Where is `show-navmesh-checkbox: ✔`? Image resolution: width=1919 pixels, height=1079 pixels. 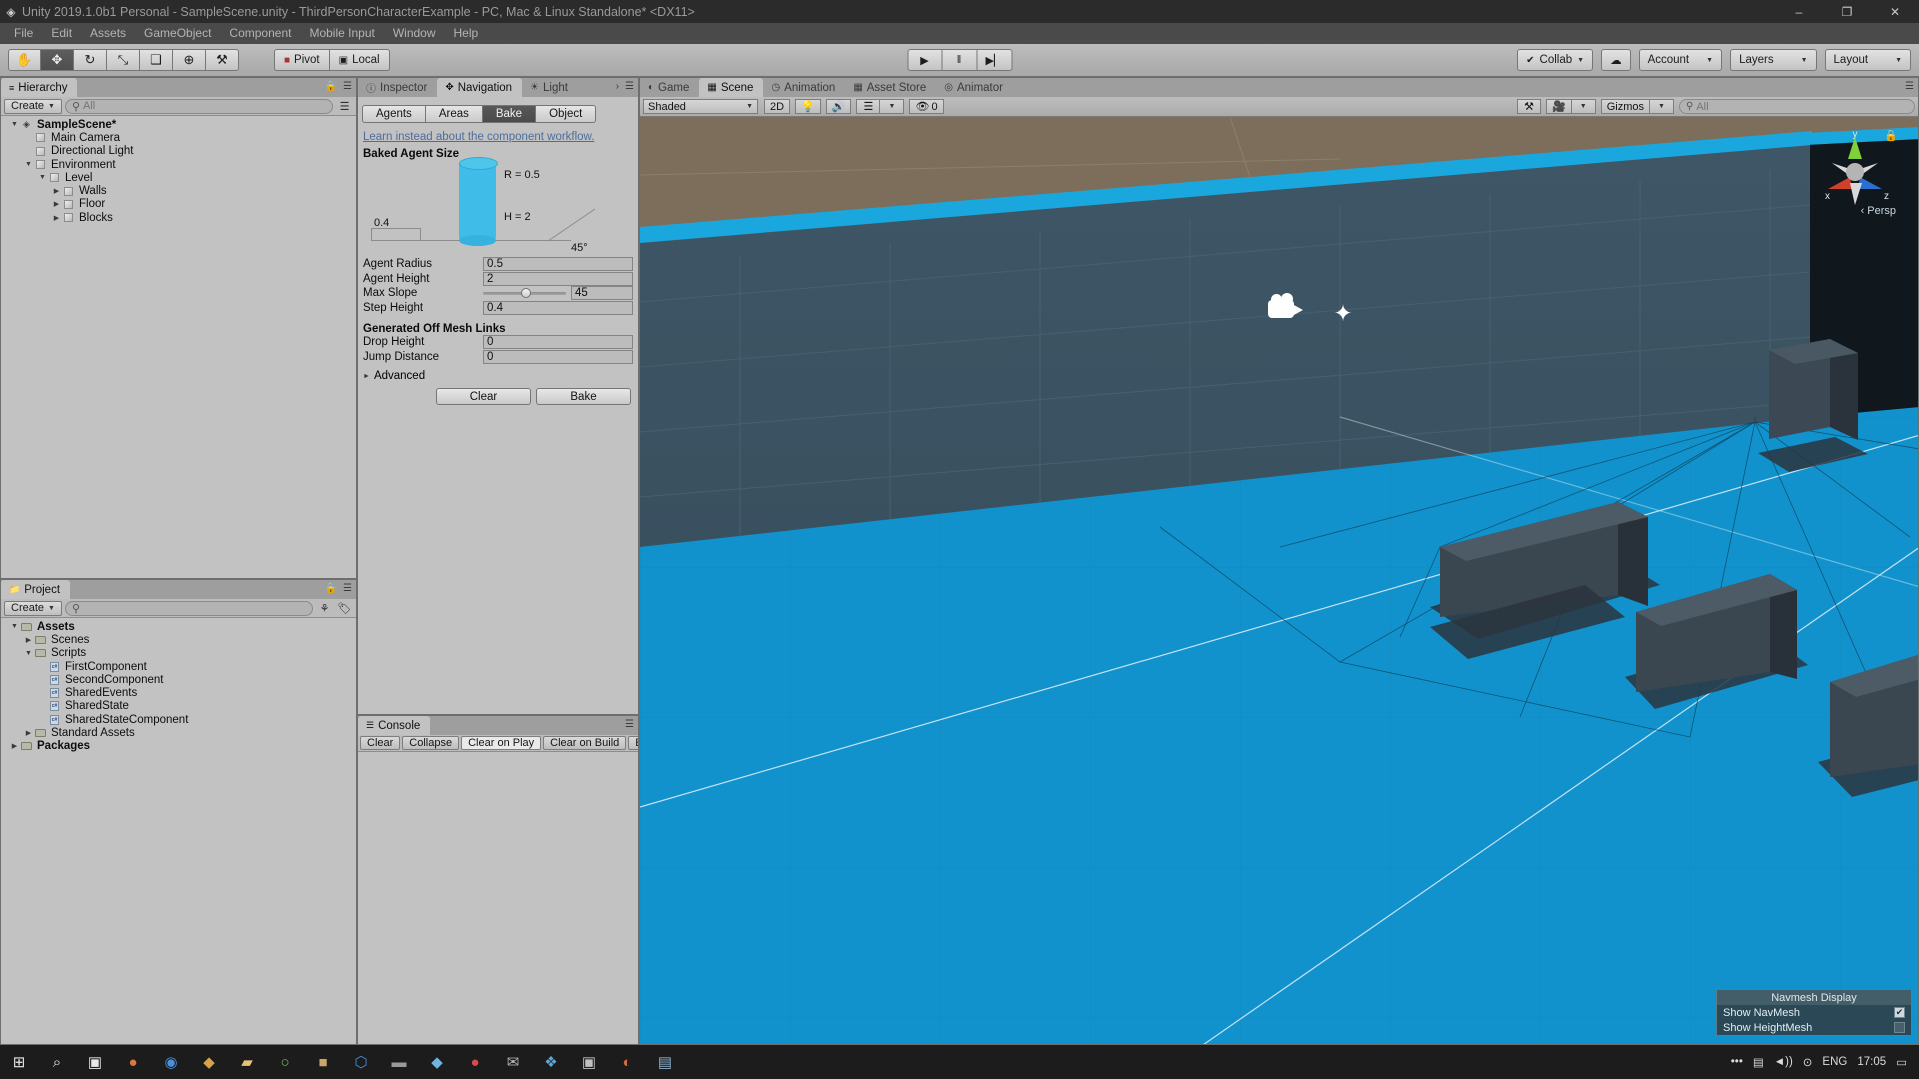
show-navmesh-checkbox: ✔ is located at coordinates (1899, 1012).